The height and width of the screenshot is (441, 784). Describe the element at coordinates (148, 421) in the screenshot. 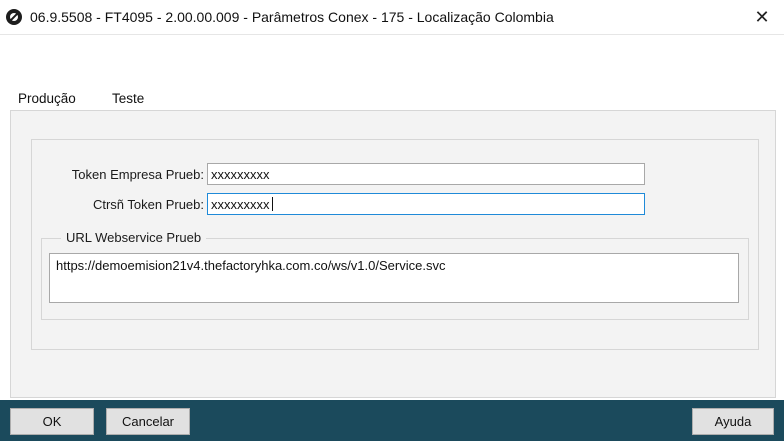

I see `cancel-button: Cancelar` at that location.